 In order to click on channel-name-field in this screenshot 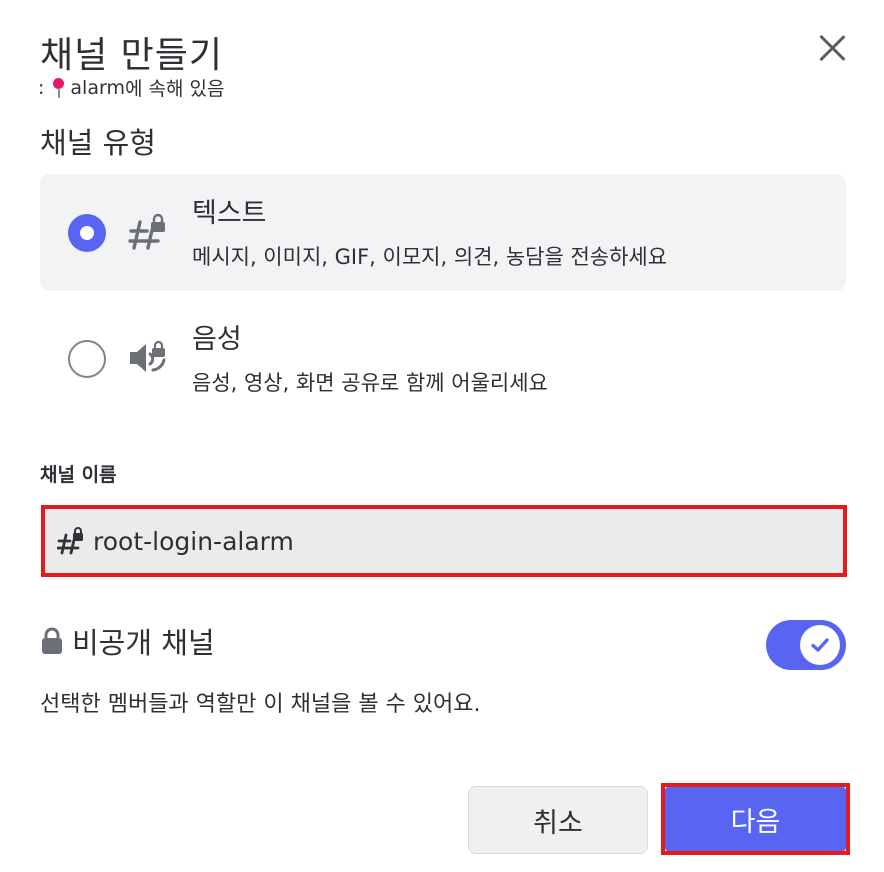, I will do `click(444, 541)`.